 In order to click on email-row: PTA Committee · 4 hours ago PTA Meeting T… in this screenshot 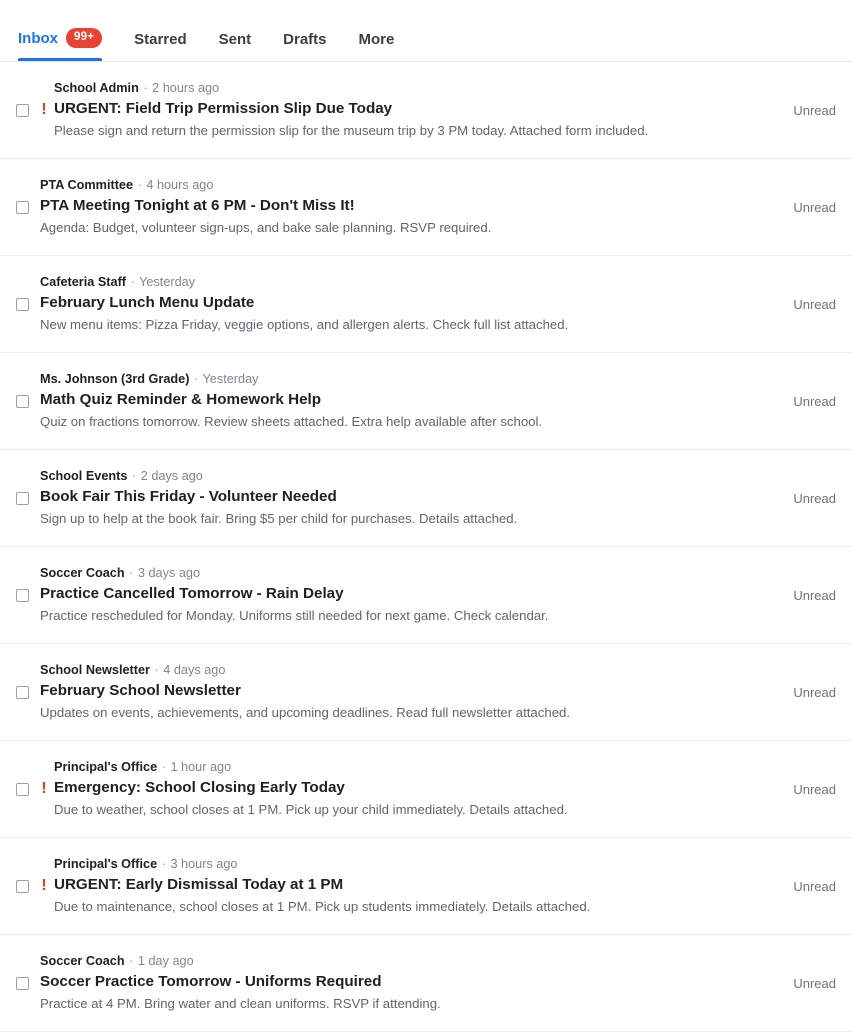, I will do `click(426, 207)`.